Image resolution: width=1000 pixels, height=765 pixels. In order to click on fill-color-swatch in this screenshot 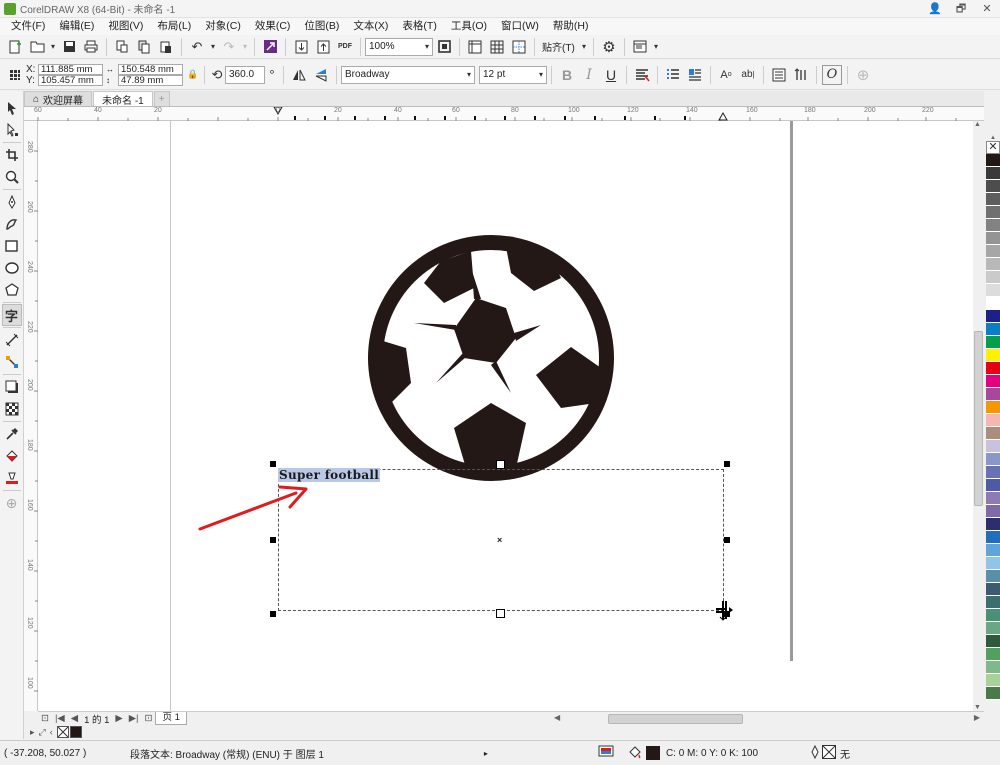, I will do `click(652, 753)`.